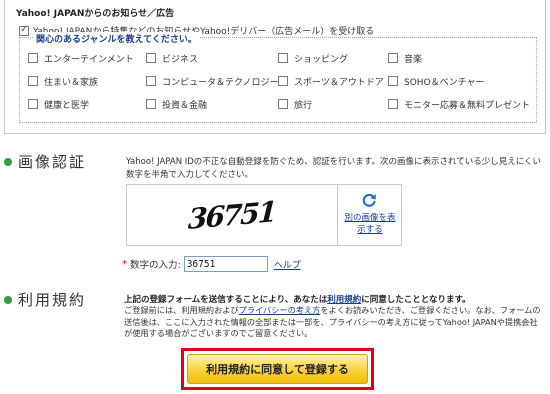 This screenshot has height=394, width=550. Describe the element at coordinates (413, 59) in the screenshot. I see `genre-label: 音楽` at that location.